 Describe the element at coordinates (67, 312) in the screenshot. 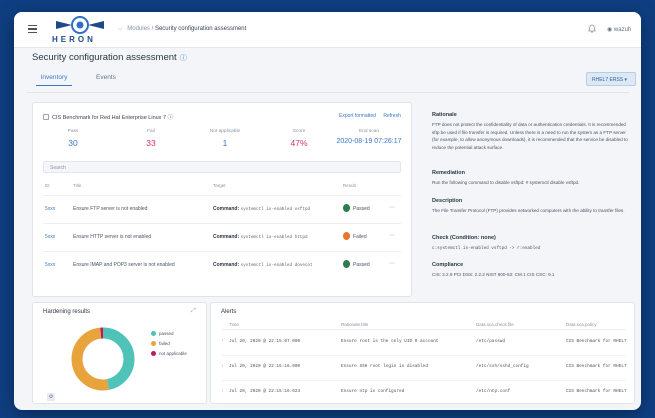

I see `hardening-title: Hardening results` at that location.